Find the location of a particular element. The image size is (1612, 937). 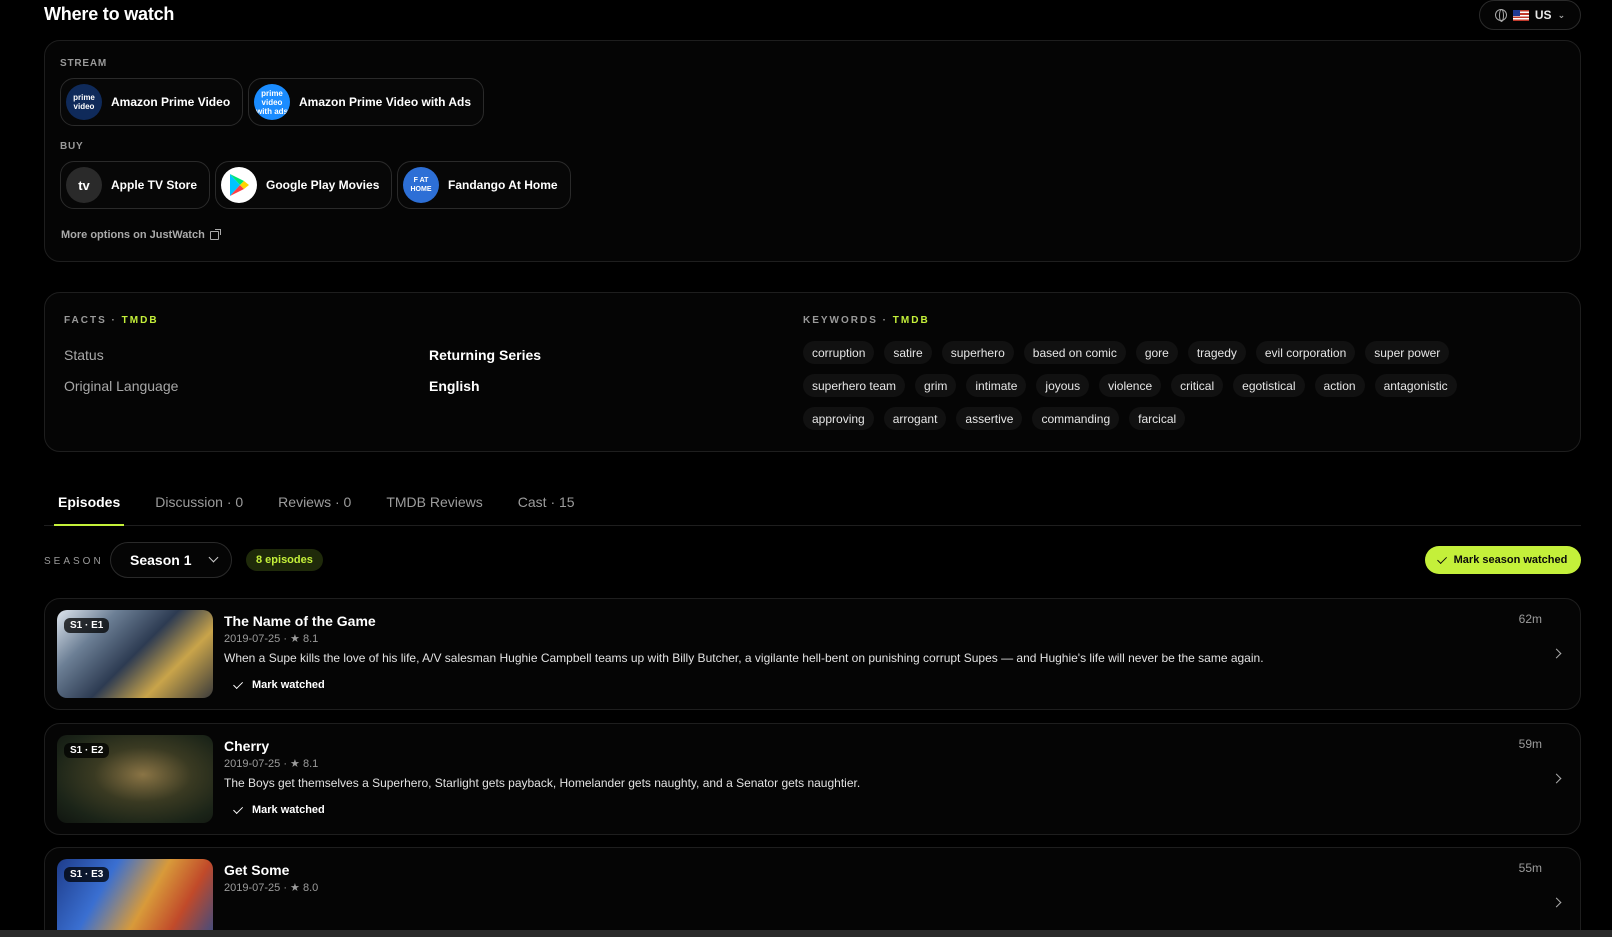

chevron-down-icon: ⌄ is located at coordinates (1561, 14).